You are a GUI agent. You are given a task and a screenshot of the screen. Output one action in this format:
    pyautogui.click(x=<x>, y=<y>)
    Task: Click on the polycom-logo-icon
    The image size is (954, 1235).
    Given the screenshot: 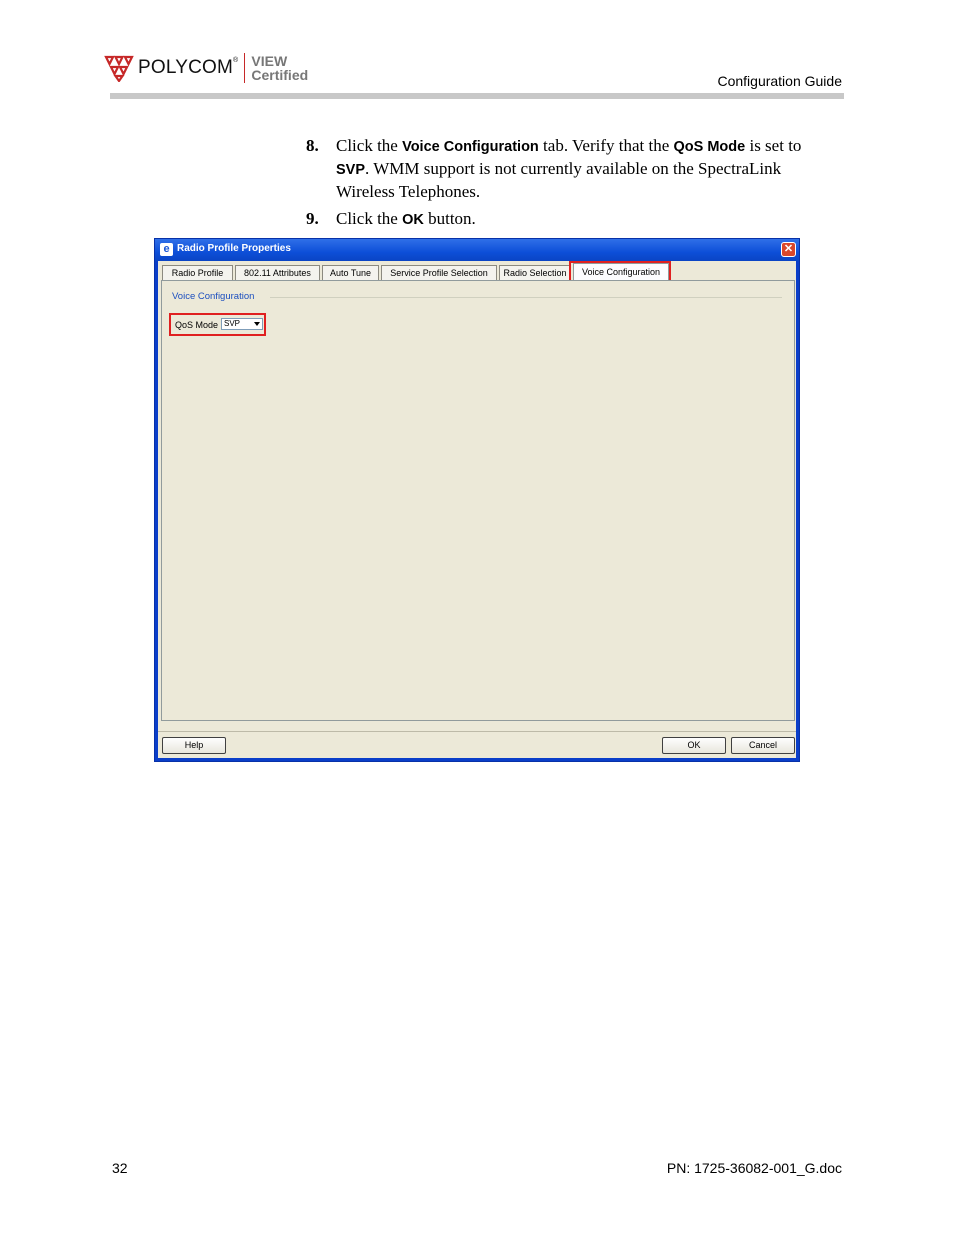 What is the action you would take?
    pyautogui.click(x=119, y=68)
    